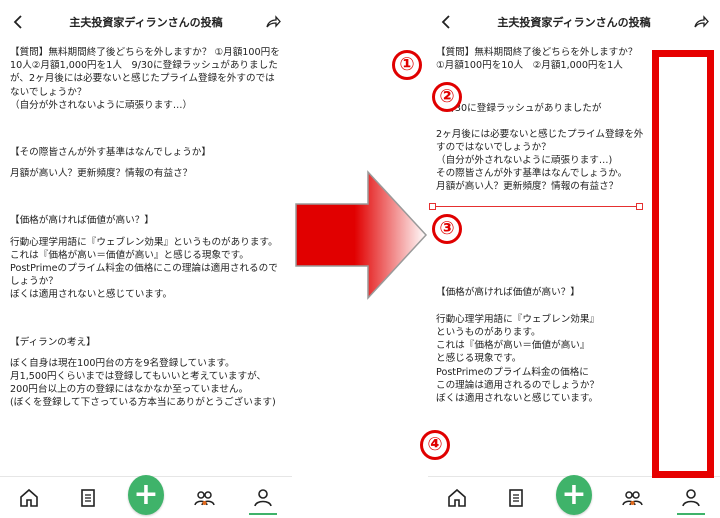 This screenshot has height=518, width=720. What do you see at coordinates (53, 342) in the screenshot?
I see `section-heading: 【ディランの考え】` at bounding box center [53, 342].